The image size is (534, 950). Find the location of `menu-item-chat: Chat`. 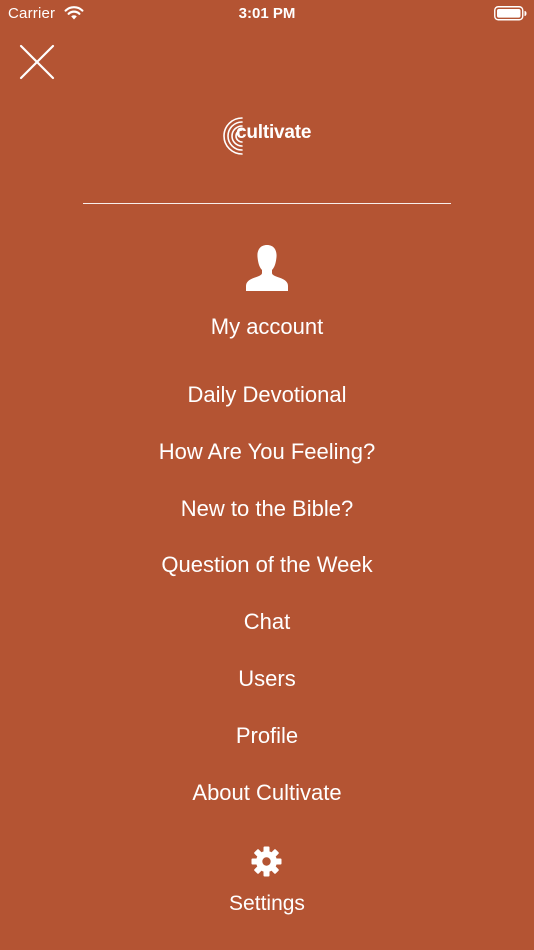

menu-item-chat: Chat is located at coordinates (267, 629).